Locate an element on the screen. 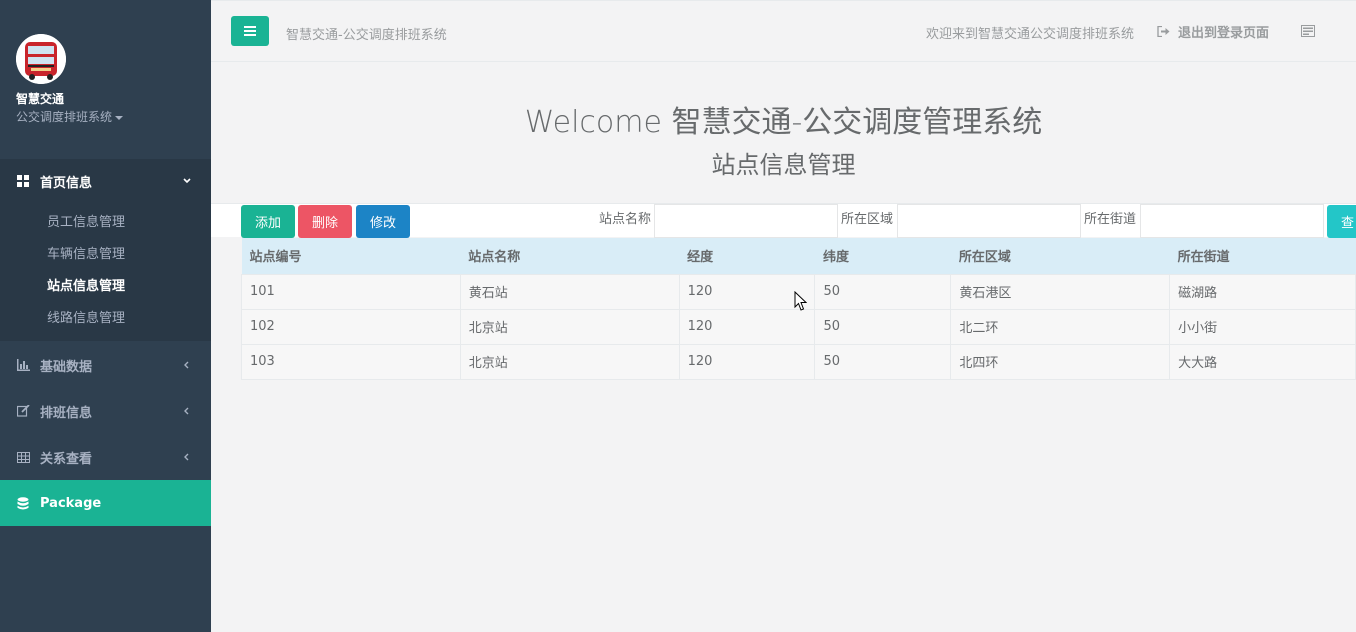 Image resolution: width=1356 pixels, height=632 pixels. caret-down-icon is located at coordinates (119, 117).